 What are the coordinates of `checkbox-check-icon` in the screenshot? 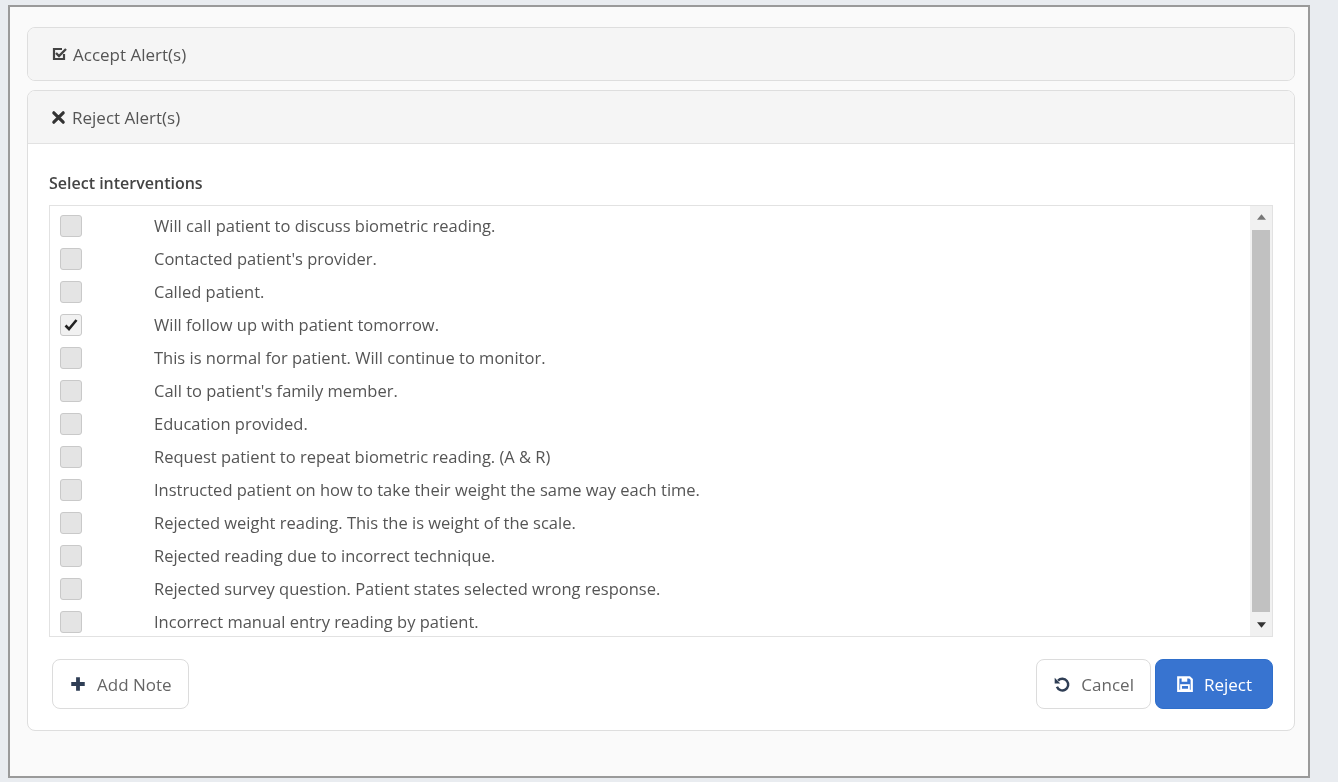 It's located at (59, 54).